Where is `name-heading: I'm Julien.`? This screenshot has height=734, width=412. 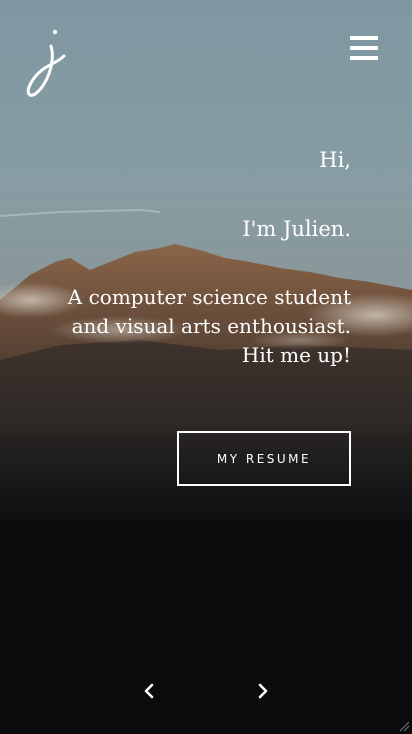
name-heading: I'm Julien. is located at coordinates (296, 229).